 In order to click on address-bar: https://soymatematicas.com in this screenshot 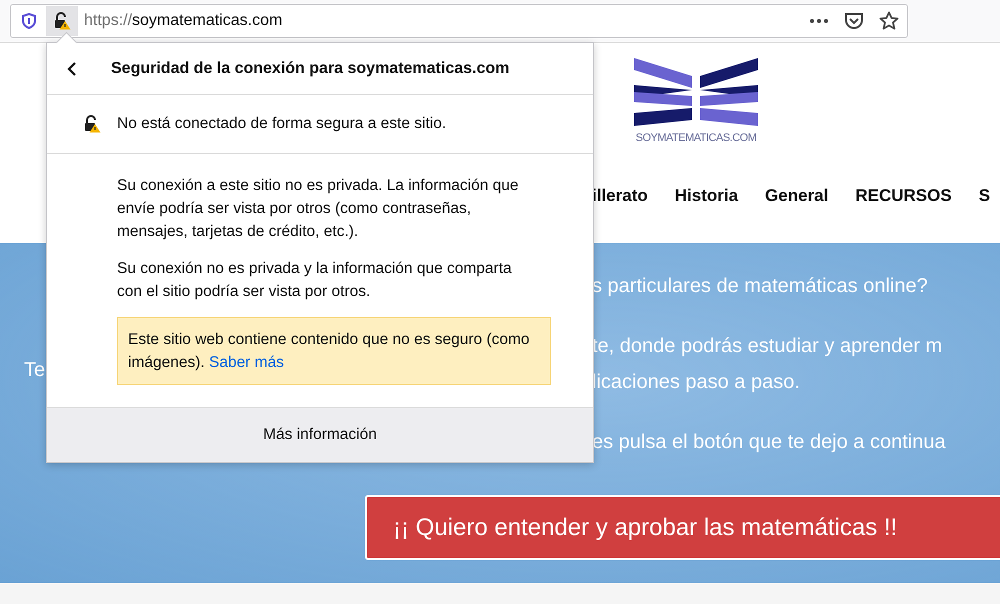, I will do `click(459, 21)`.